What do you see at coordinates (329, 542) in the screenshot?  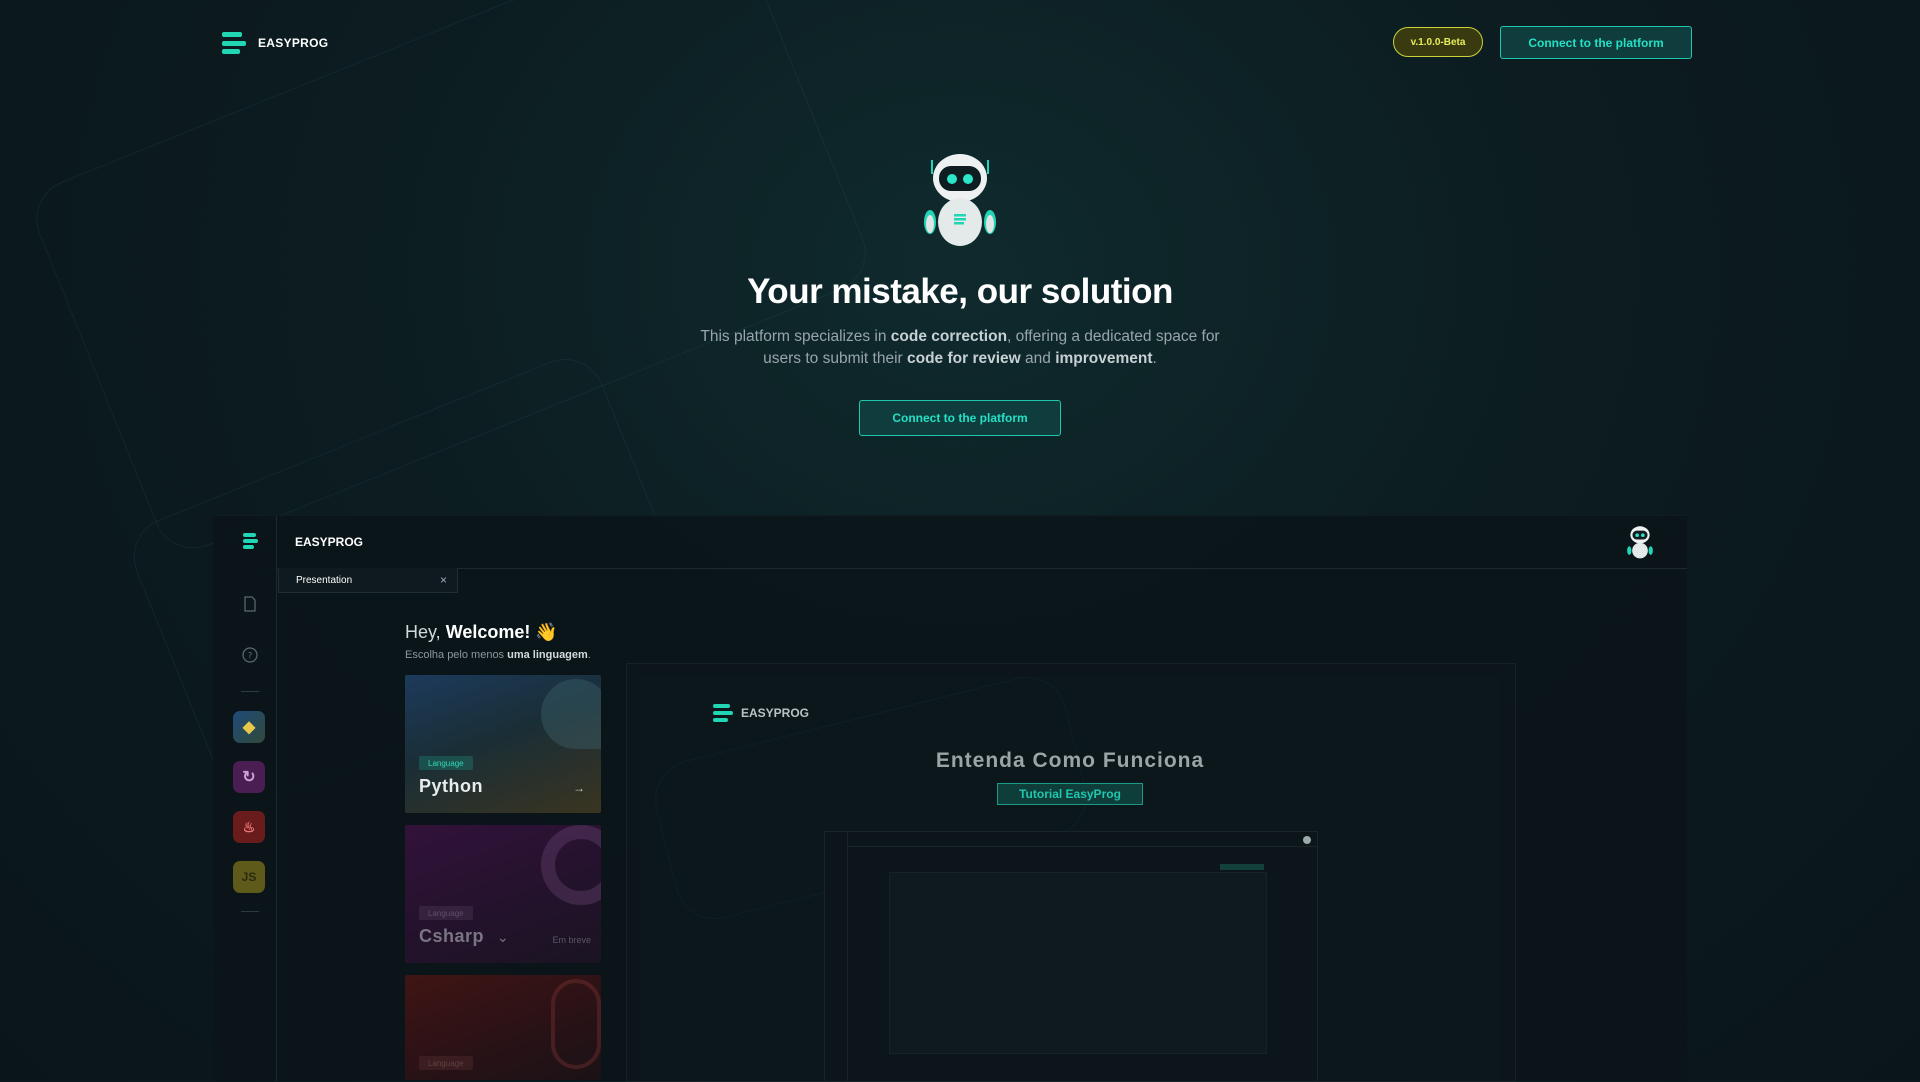 I see `app-brand-name: EASYPROG` at bounding box center [329, 542].